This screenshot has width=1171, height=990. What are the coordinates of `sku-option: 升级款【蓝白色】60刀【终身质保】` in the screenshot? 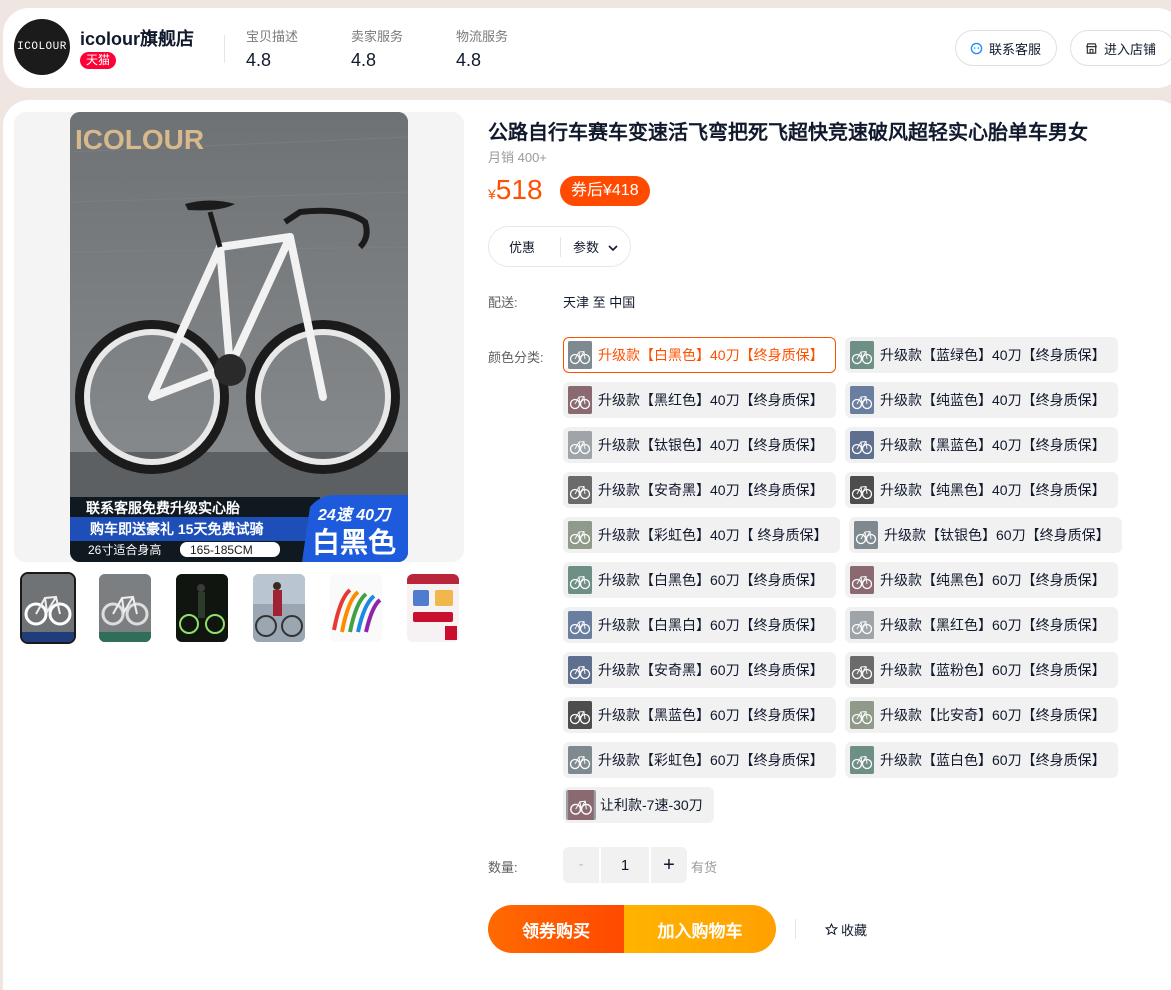 It's located at (981, 760).